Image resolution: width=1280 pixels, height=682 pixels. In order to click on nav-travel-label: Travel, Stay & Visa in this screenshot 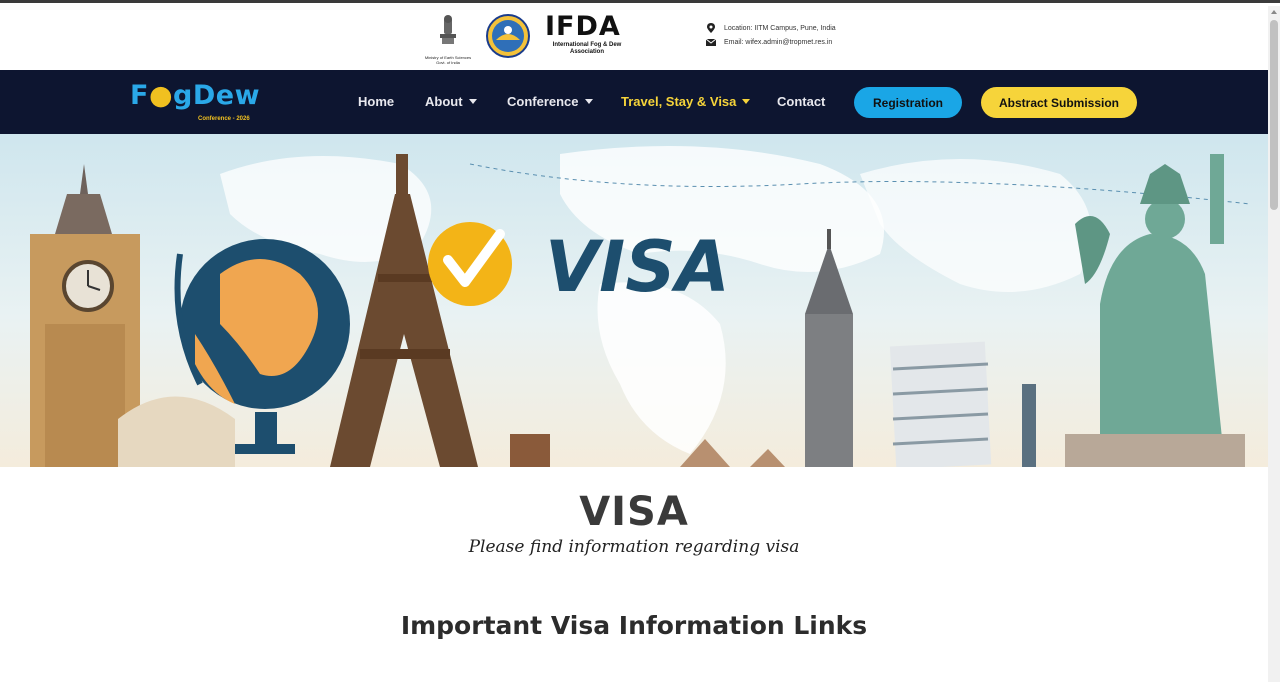, I will do `click(679, 101)`.